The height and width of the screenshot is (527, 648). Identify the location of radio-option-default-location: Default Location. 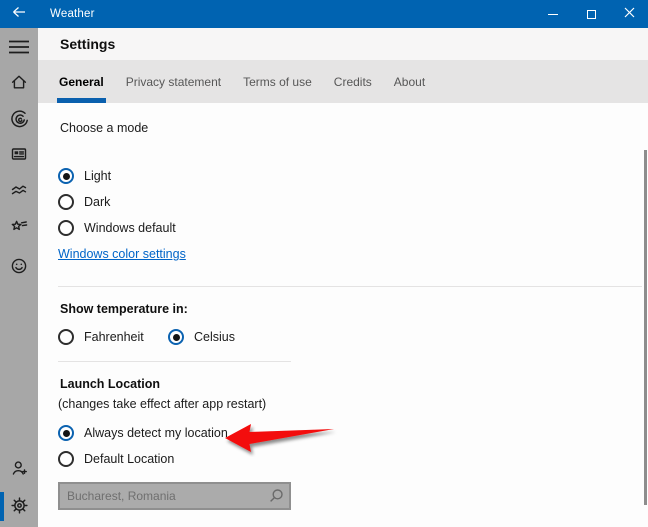
(116, 459).